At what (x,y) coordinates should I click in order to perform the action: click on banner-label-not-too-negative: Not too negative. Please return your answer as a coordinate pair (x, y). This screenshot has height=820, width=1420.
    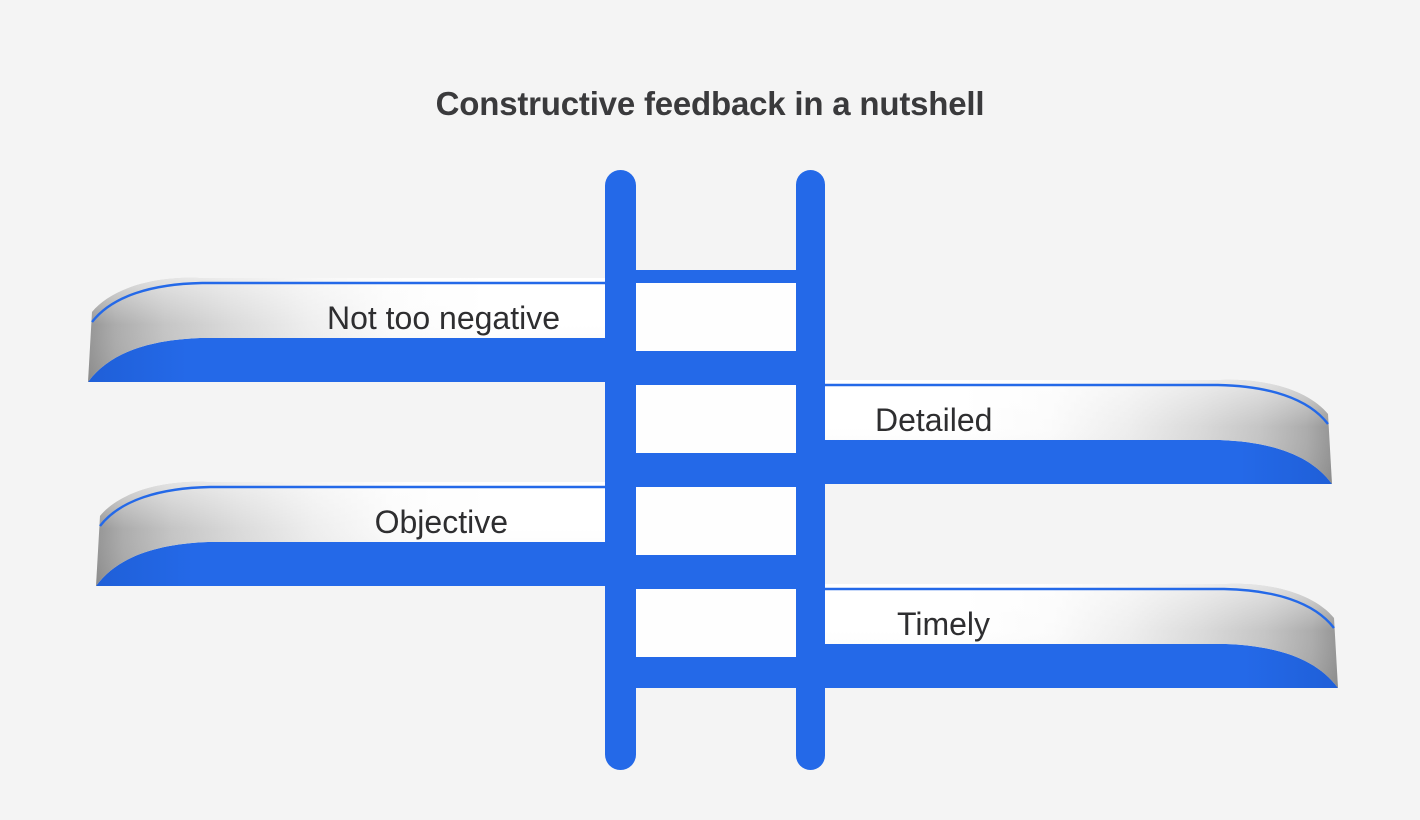
    Looking at the image, I should click on (443, 318).